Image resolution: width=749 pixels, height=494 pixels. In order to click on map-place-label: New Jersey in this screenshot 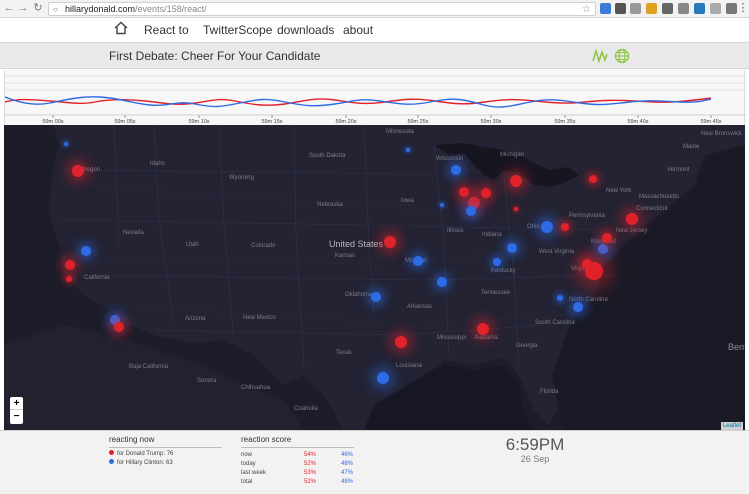, I will do `click(632, 231)`.